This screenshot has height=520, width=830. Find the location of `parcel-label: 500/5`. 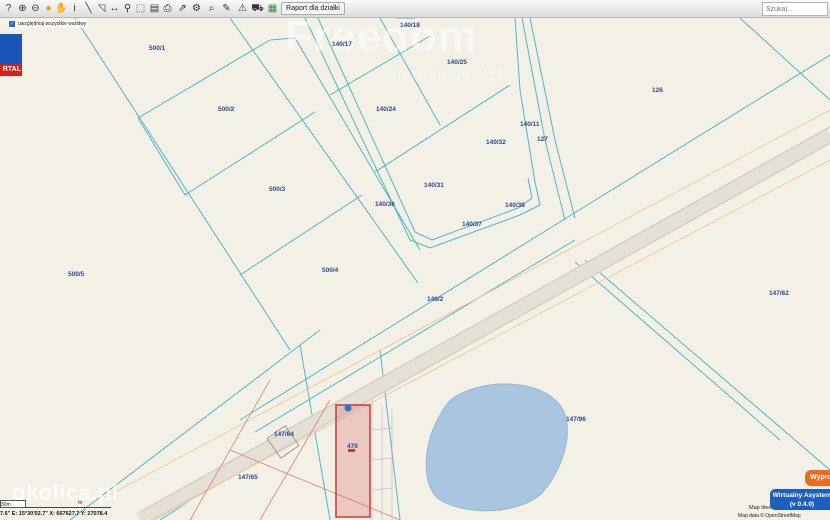

parcel-label: 500/5 is located at coordinates (76, 274).